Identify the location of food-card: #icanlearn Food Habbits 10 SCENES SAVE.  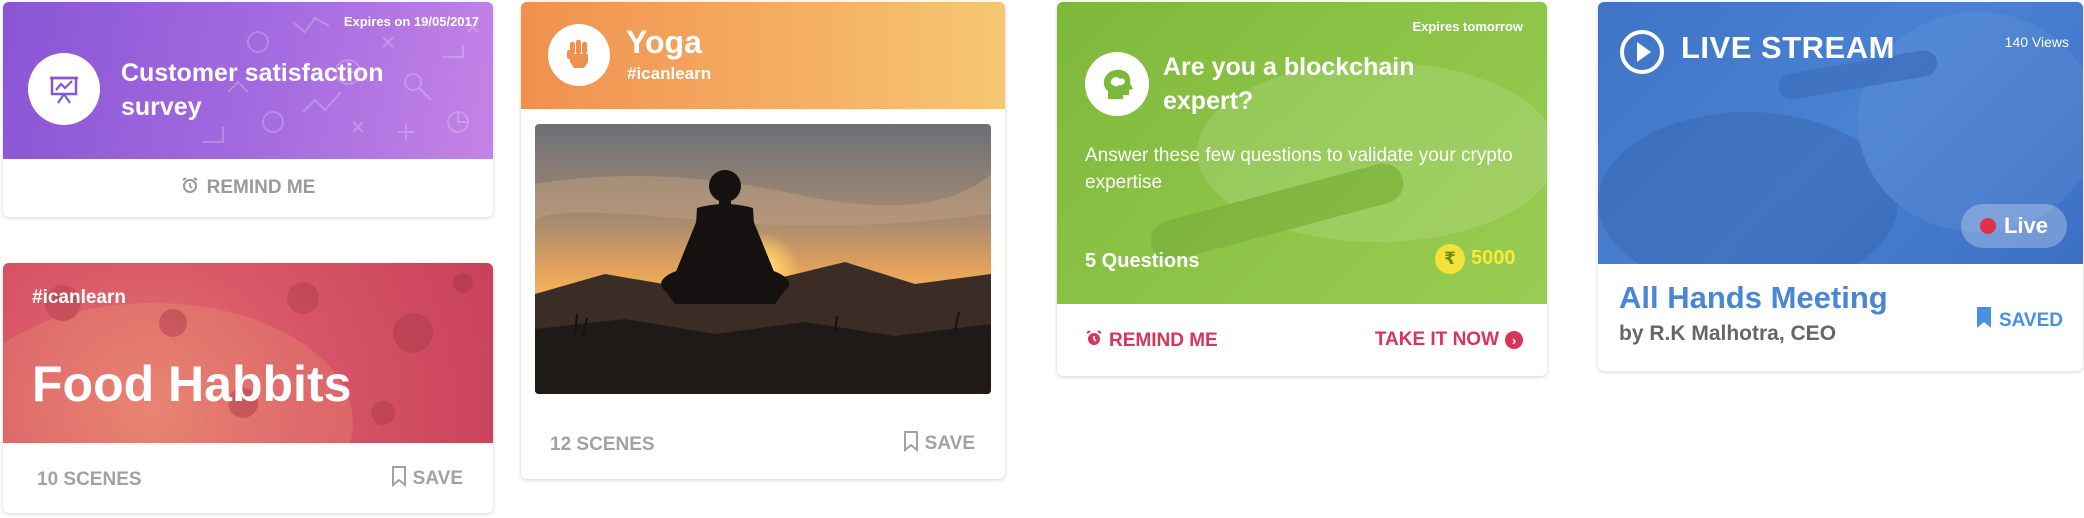
(248, 388).